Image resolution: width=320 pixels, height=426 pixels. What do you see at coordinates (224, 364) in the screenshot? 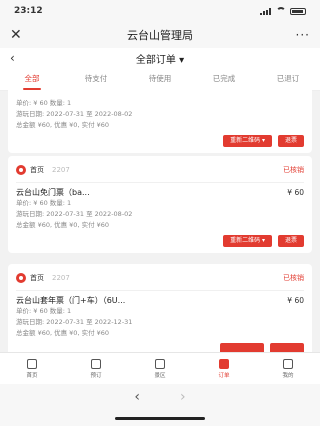
I see `order-icon` at bounding box center [224, 364].